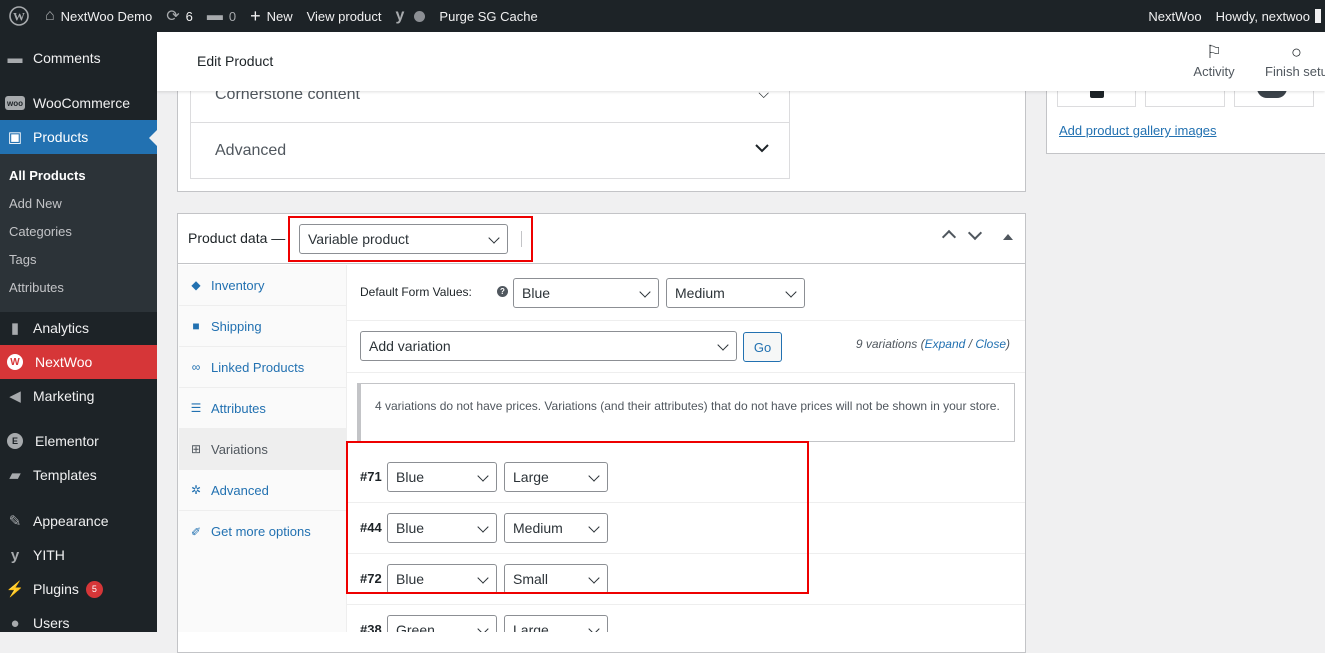 This screenshot has width=1325, height=653. I want to click on tab-inventory: ◆ Inventory, so click(262, 285).